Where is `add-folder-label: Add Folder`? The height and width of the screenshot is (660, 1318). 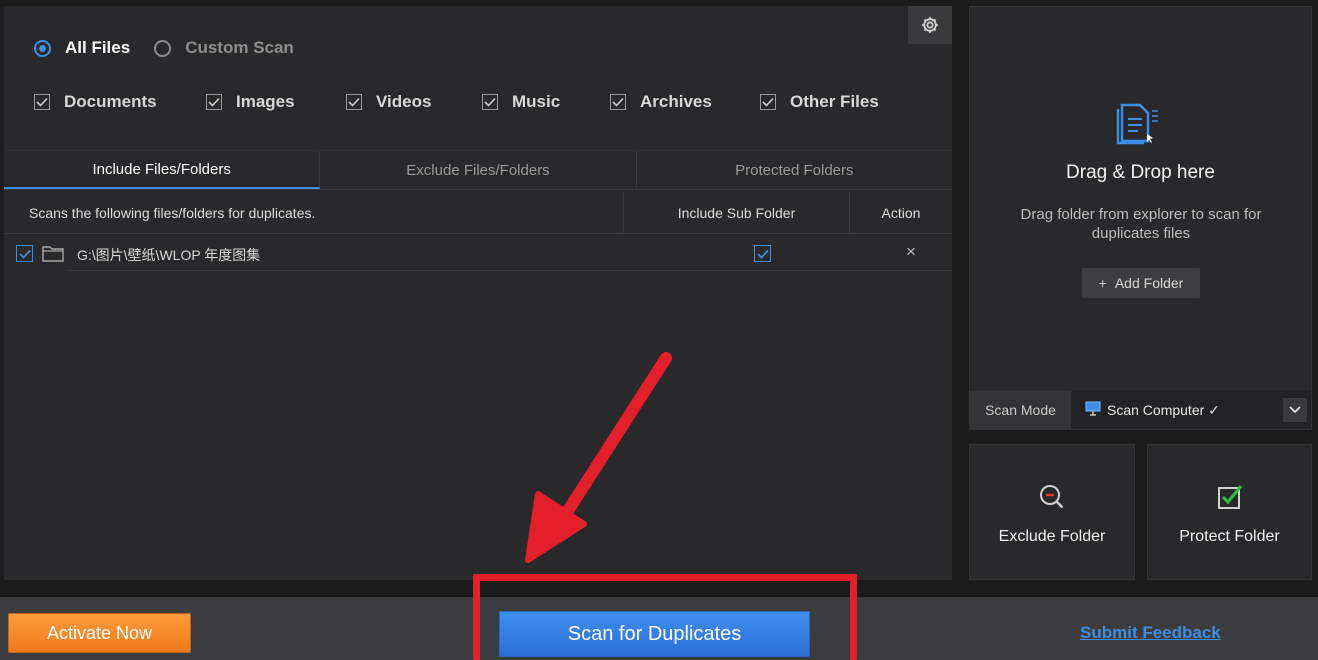 add-folder-label: Add Folder is located at coordinates (1149, 283).